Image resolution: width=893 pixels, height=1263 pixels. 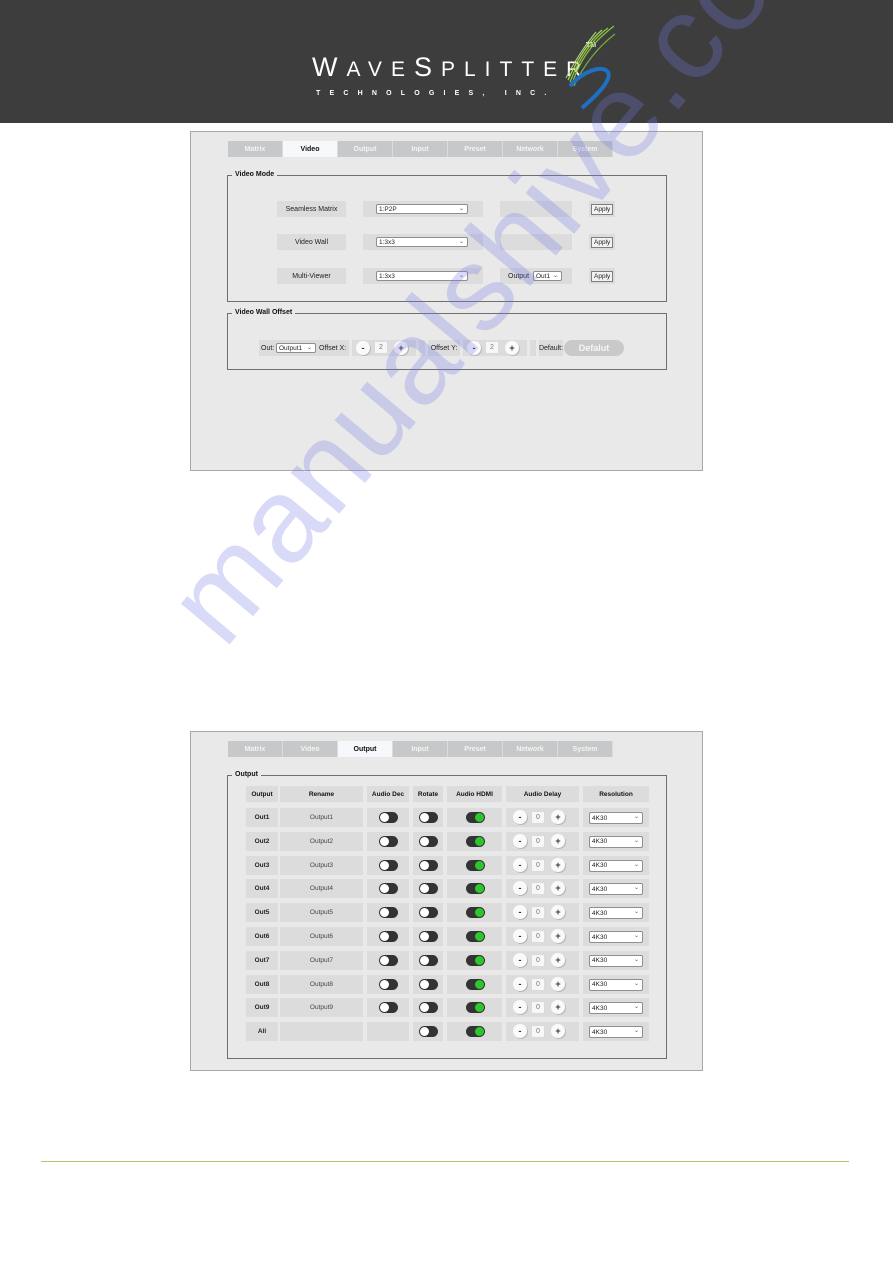 I want to click on rename-field: Output5, so click(x=321, y=913).